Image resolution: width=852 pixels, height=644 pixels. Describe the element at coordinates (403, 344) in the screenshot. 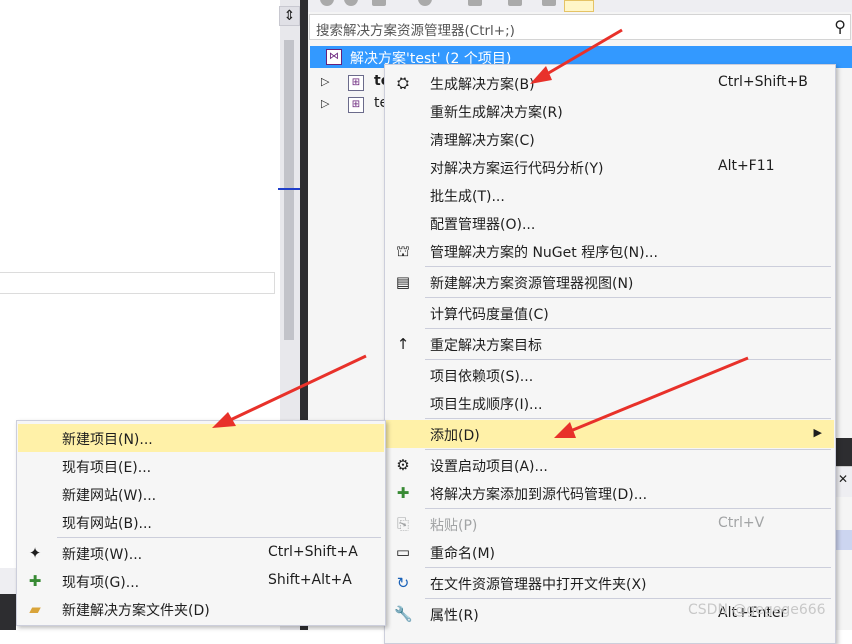

I see `up-arrow-icon: ↑` at that location.